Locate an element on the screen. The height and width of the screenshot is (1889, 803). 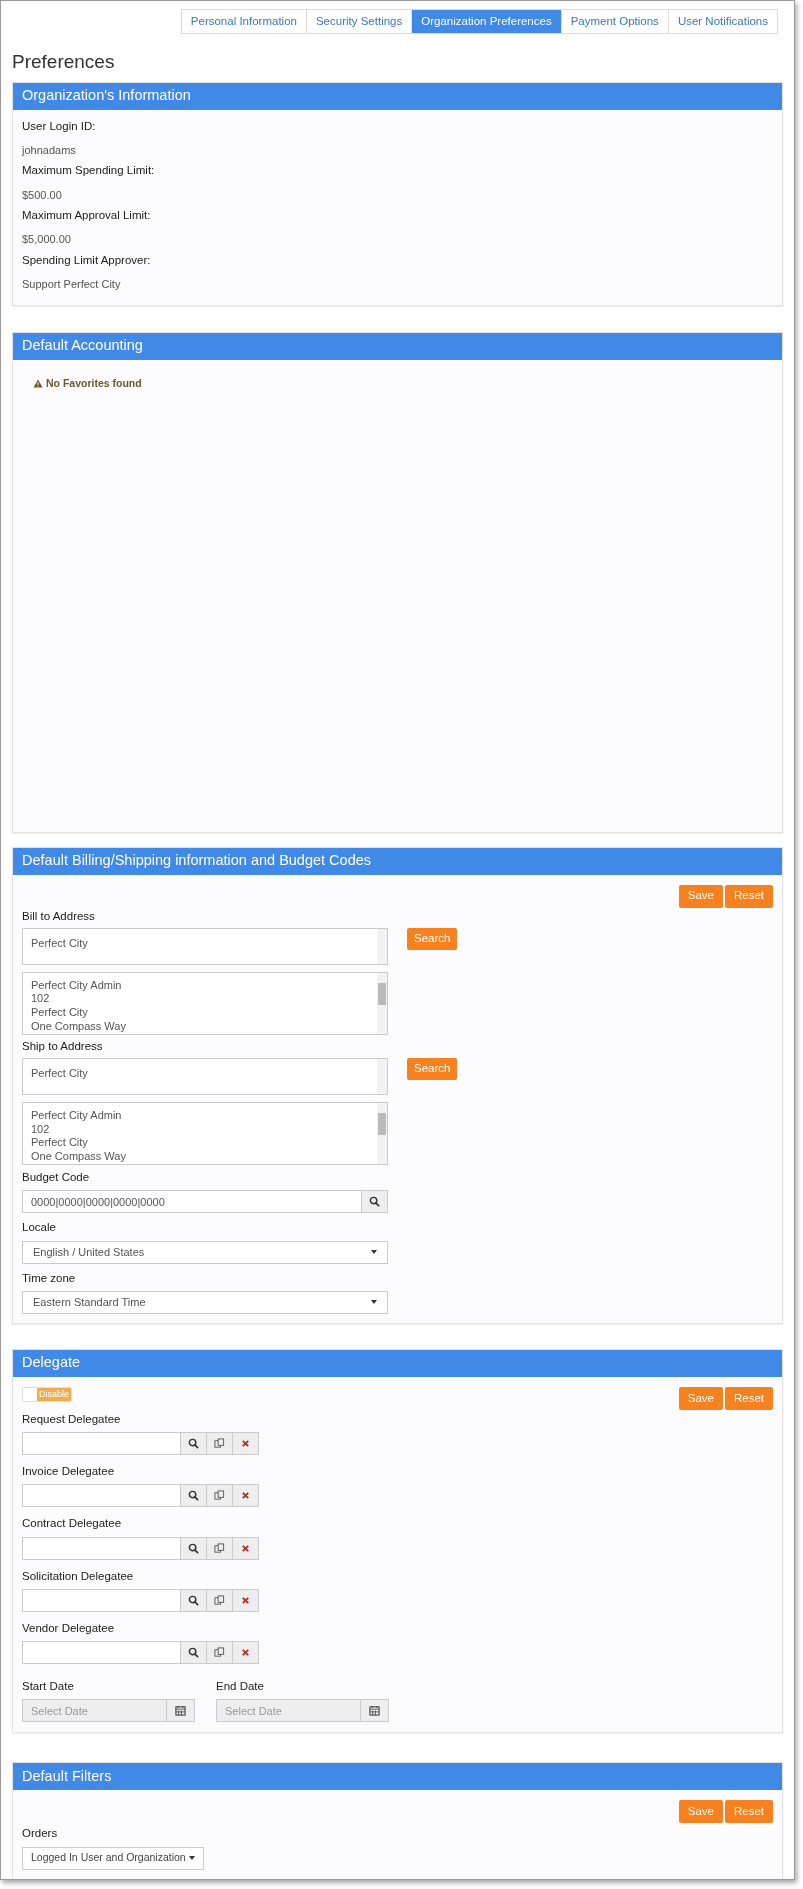
field-value: $500.00 is located at coordinates (42, 195).